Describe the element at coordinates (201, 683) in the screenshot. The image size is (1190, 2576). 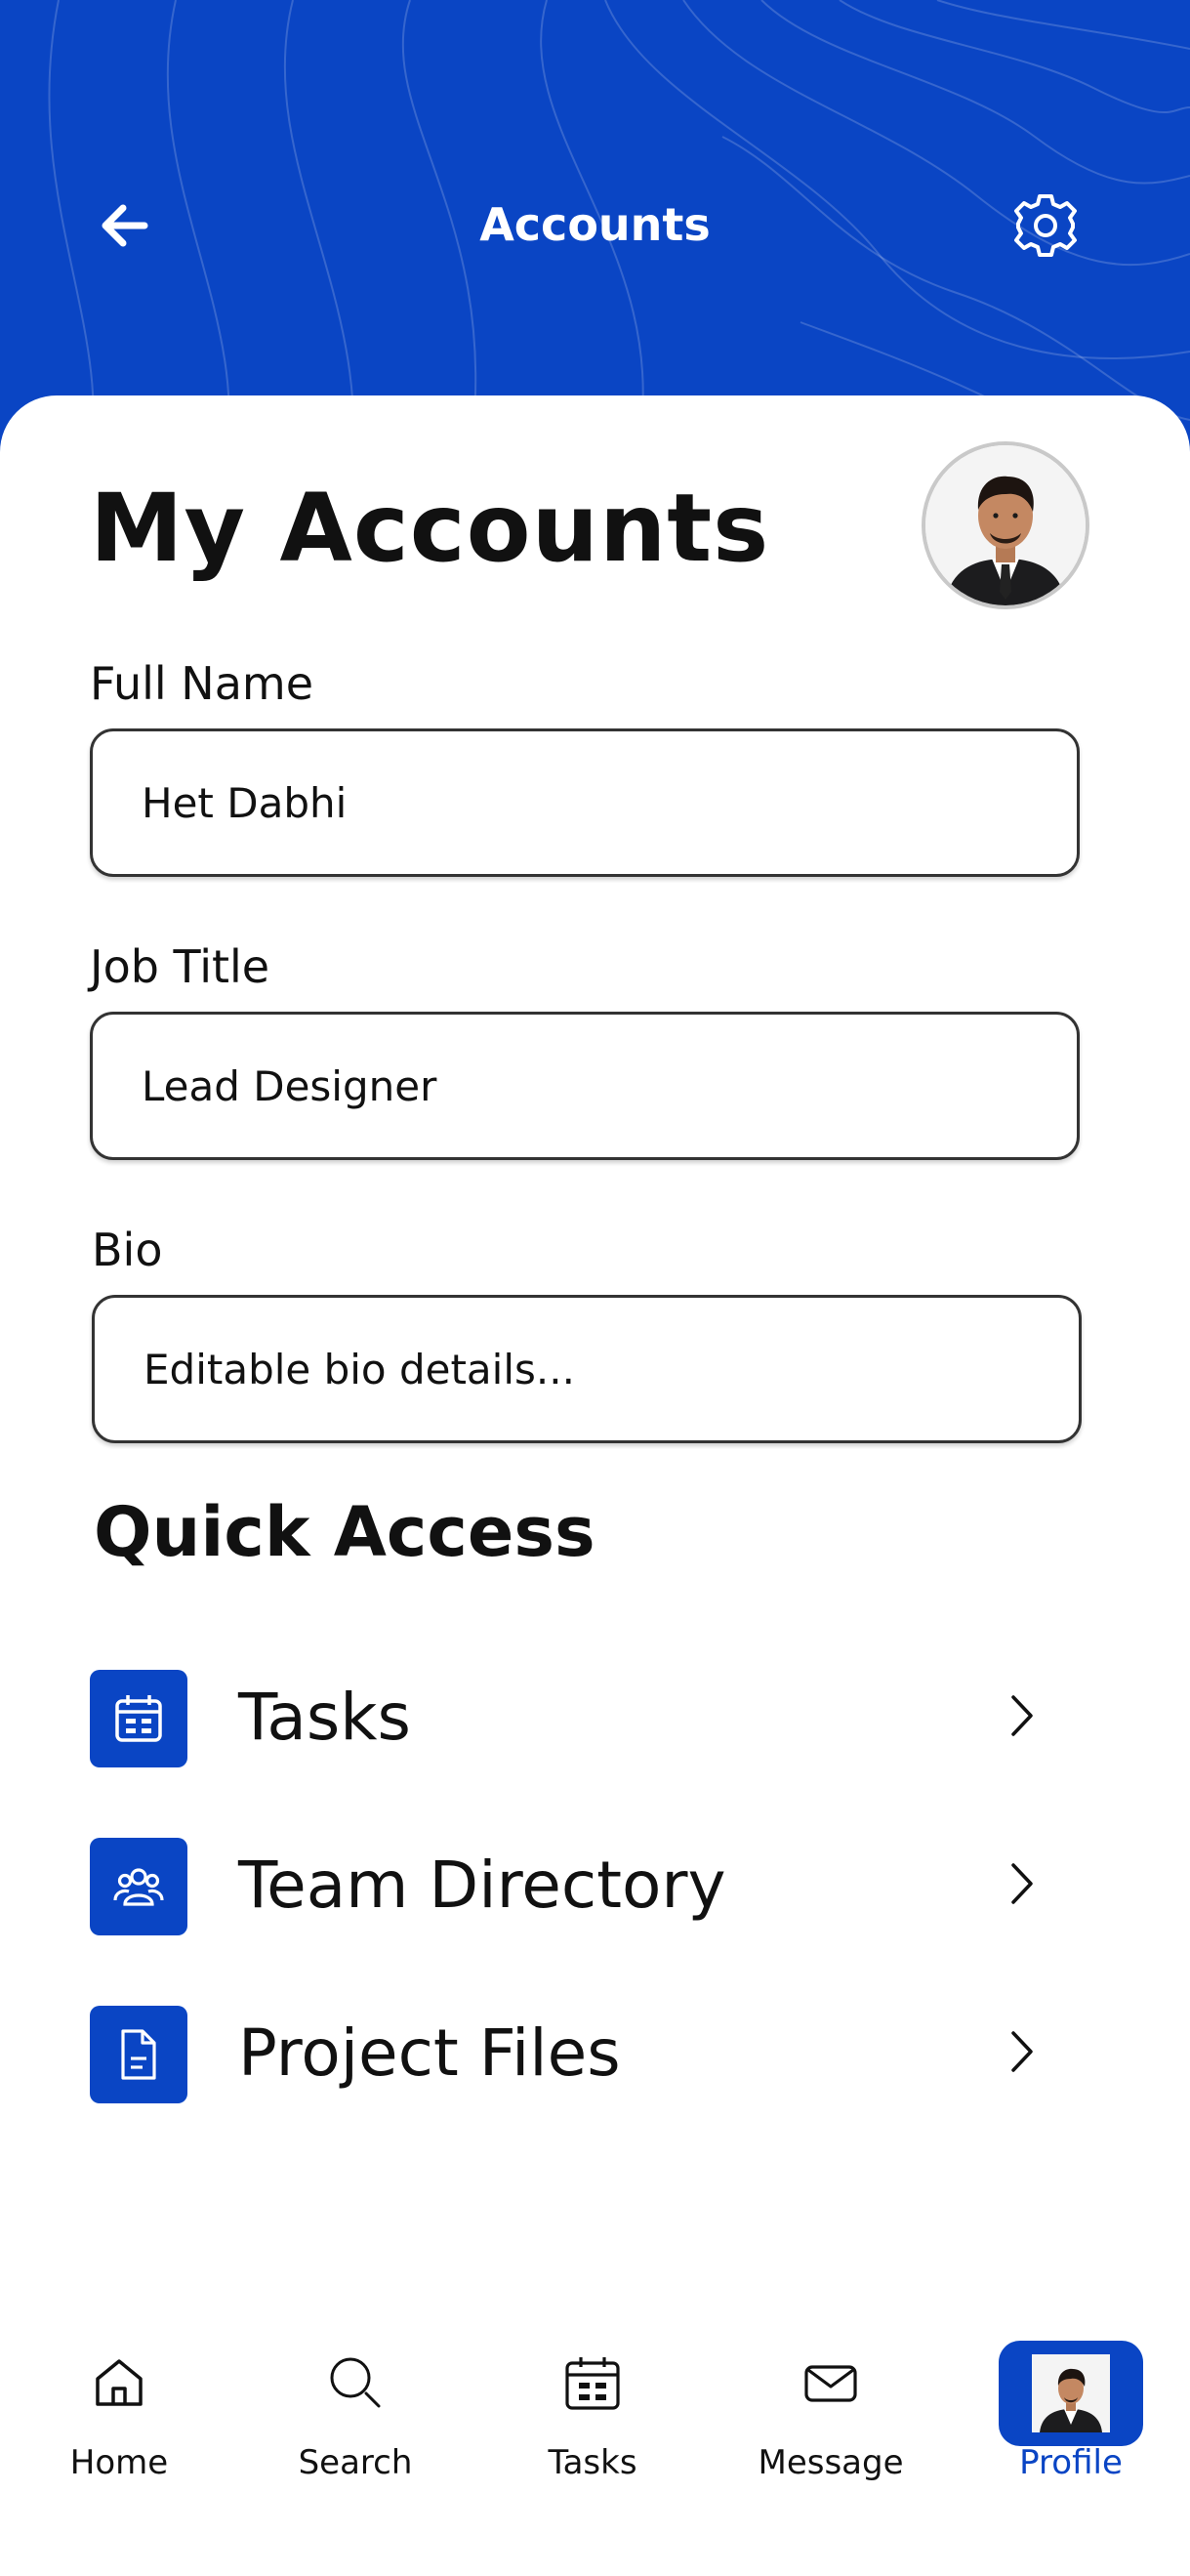
I see `full-name-label: Full Name` at that location.